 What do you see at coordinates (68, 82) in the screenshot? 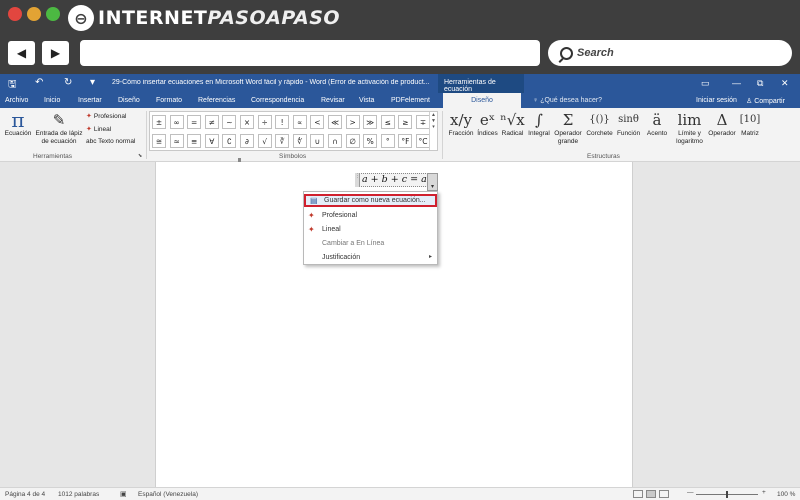
I see `redo-icon: ↻` at bounding box center [68, 82].